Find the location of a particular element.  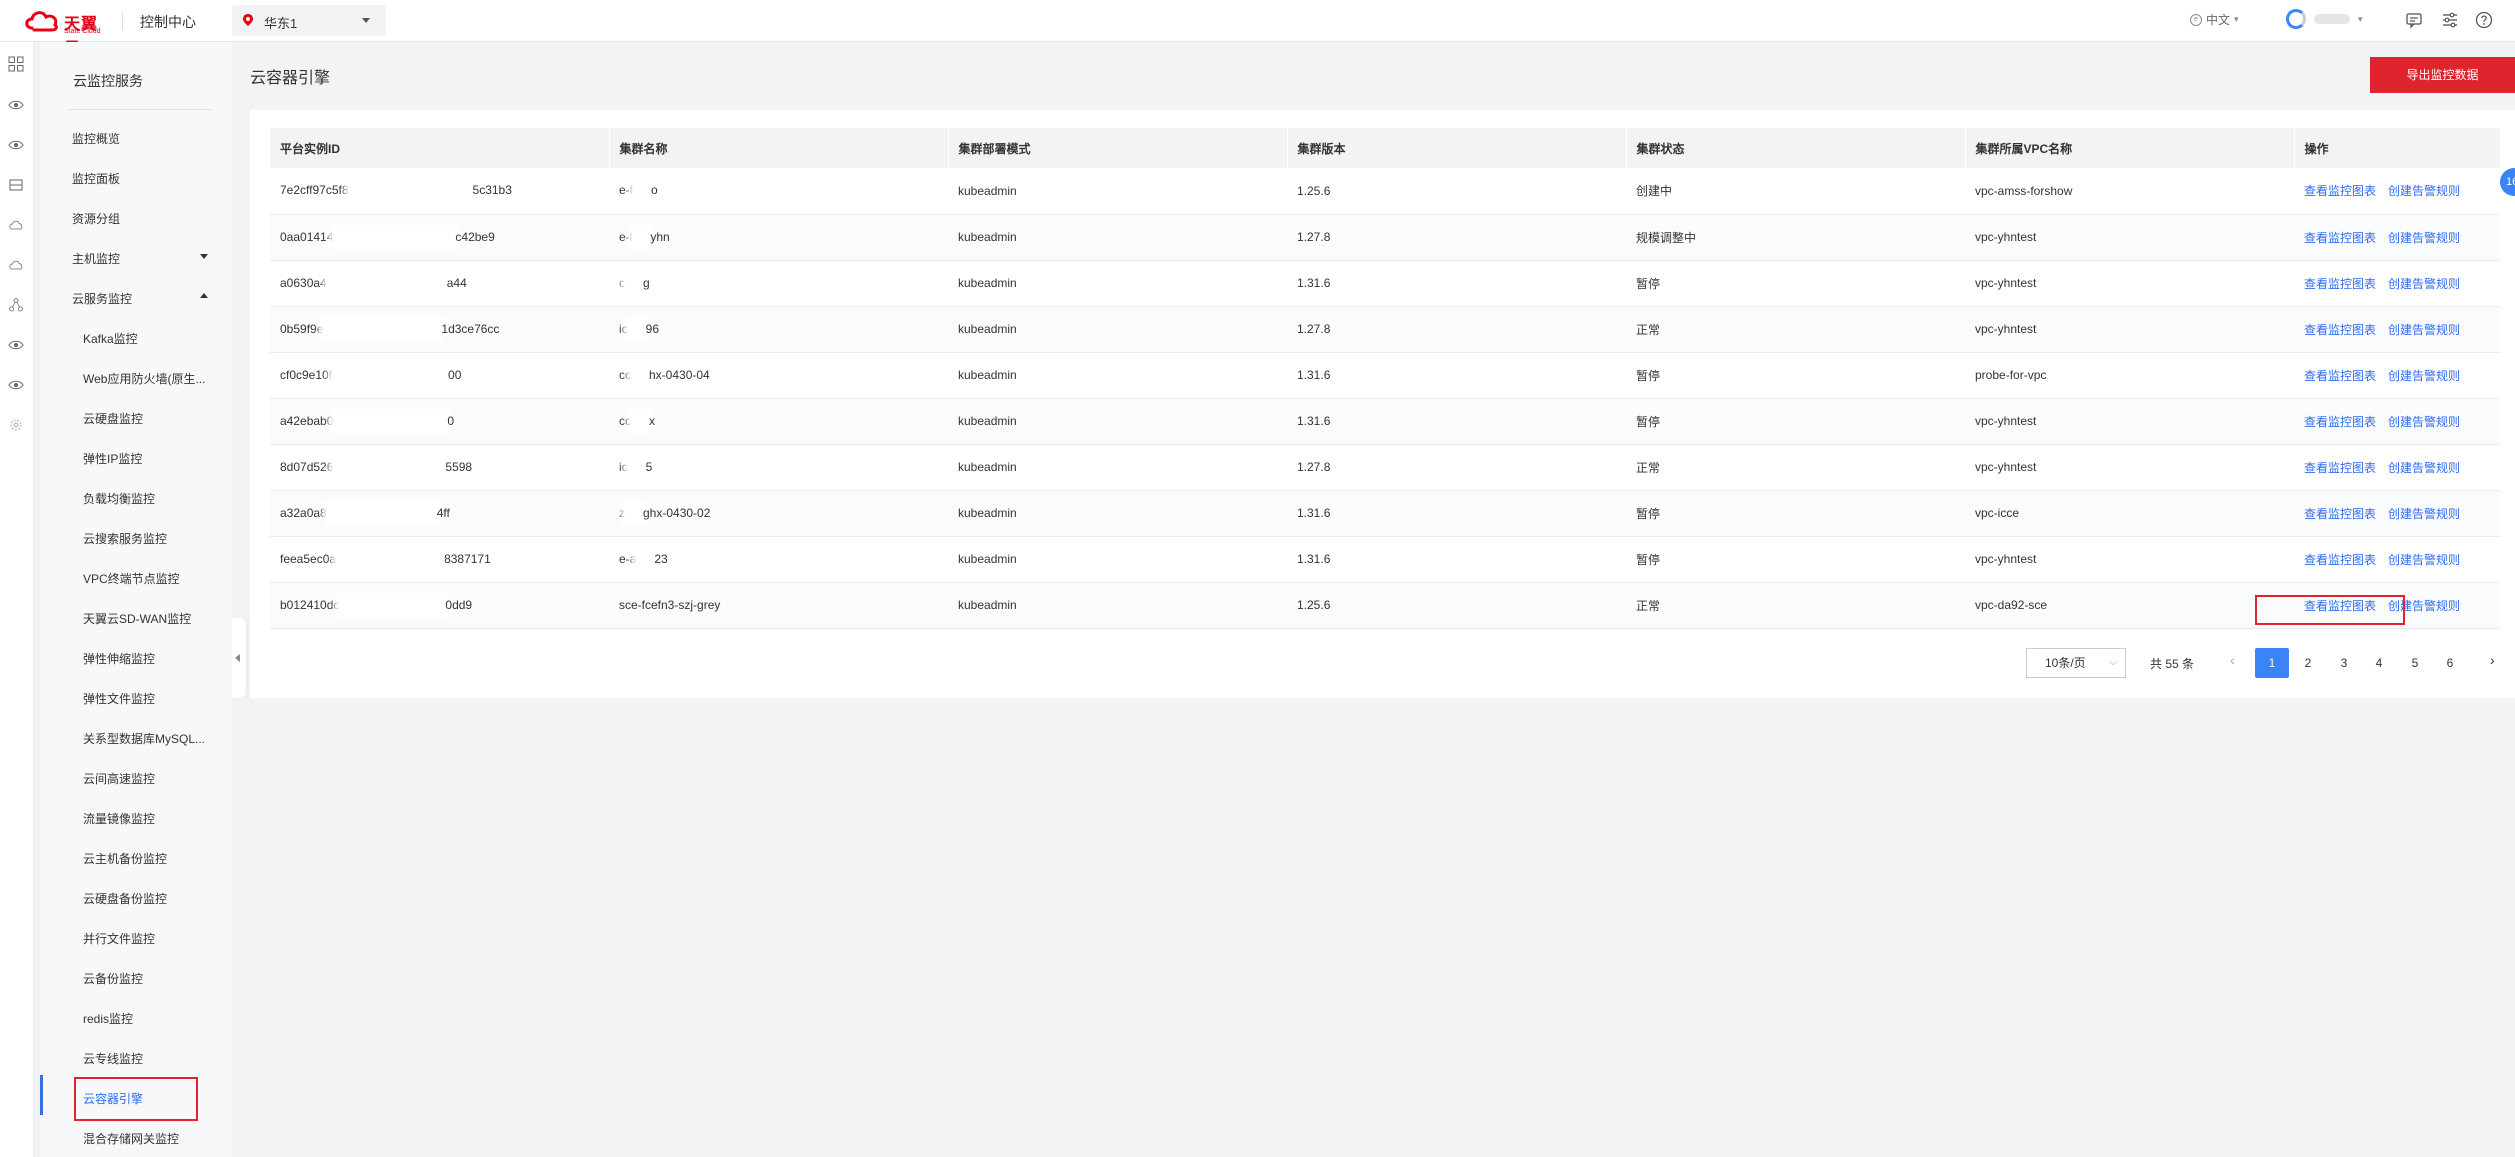

console-title: 控制中心 is located at coordinates (168, 22).